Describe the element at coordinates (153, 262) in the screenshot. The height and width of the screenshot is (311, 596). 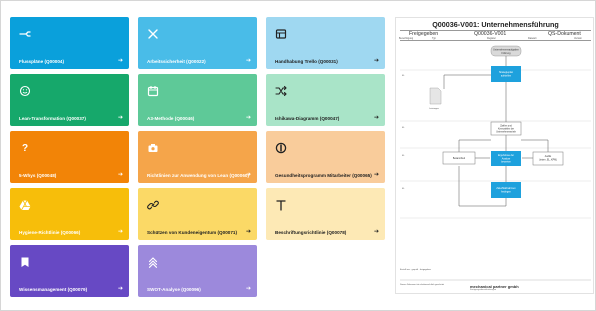
I see `chevrons-up-icon` at that location.